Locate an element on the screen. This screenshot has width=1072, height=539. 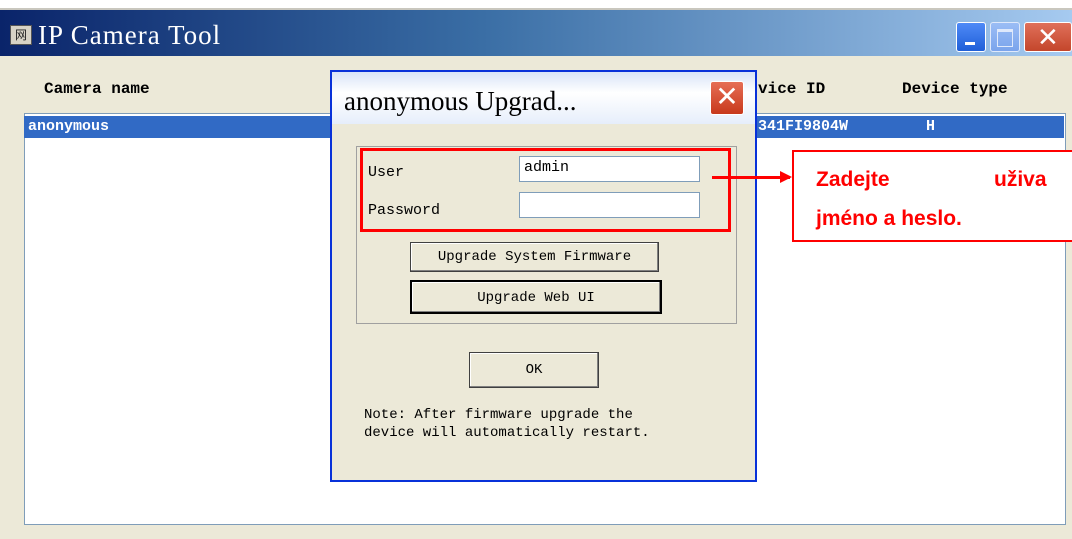
callout-line-2: jméno a heslo. is located at coordinates (889, 218).